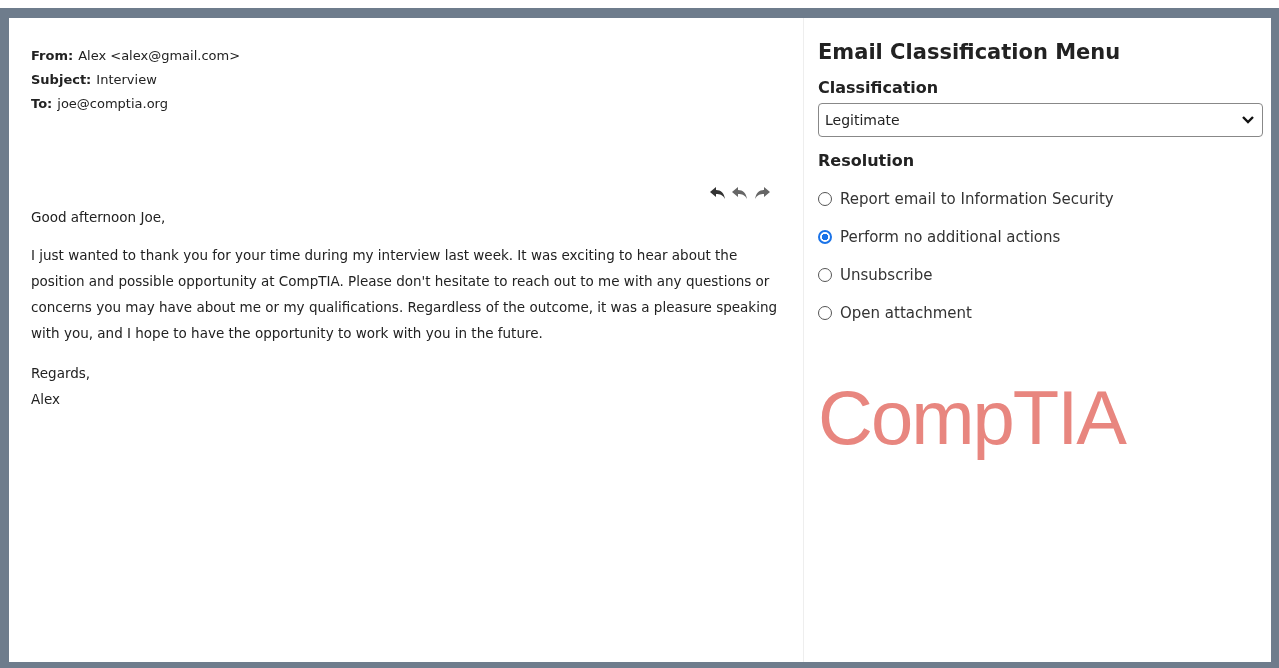  What do you see at coordinates (126, 79) in the screenshot?
I see `header-value: Interview` at bounding box center [126, 79].